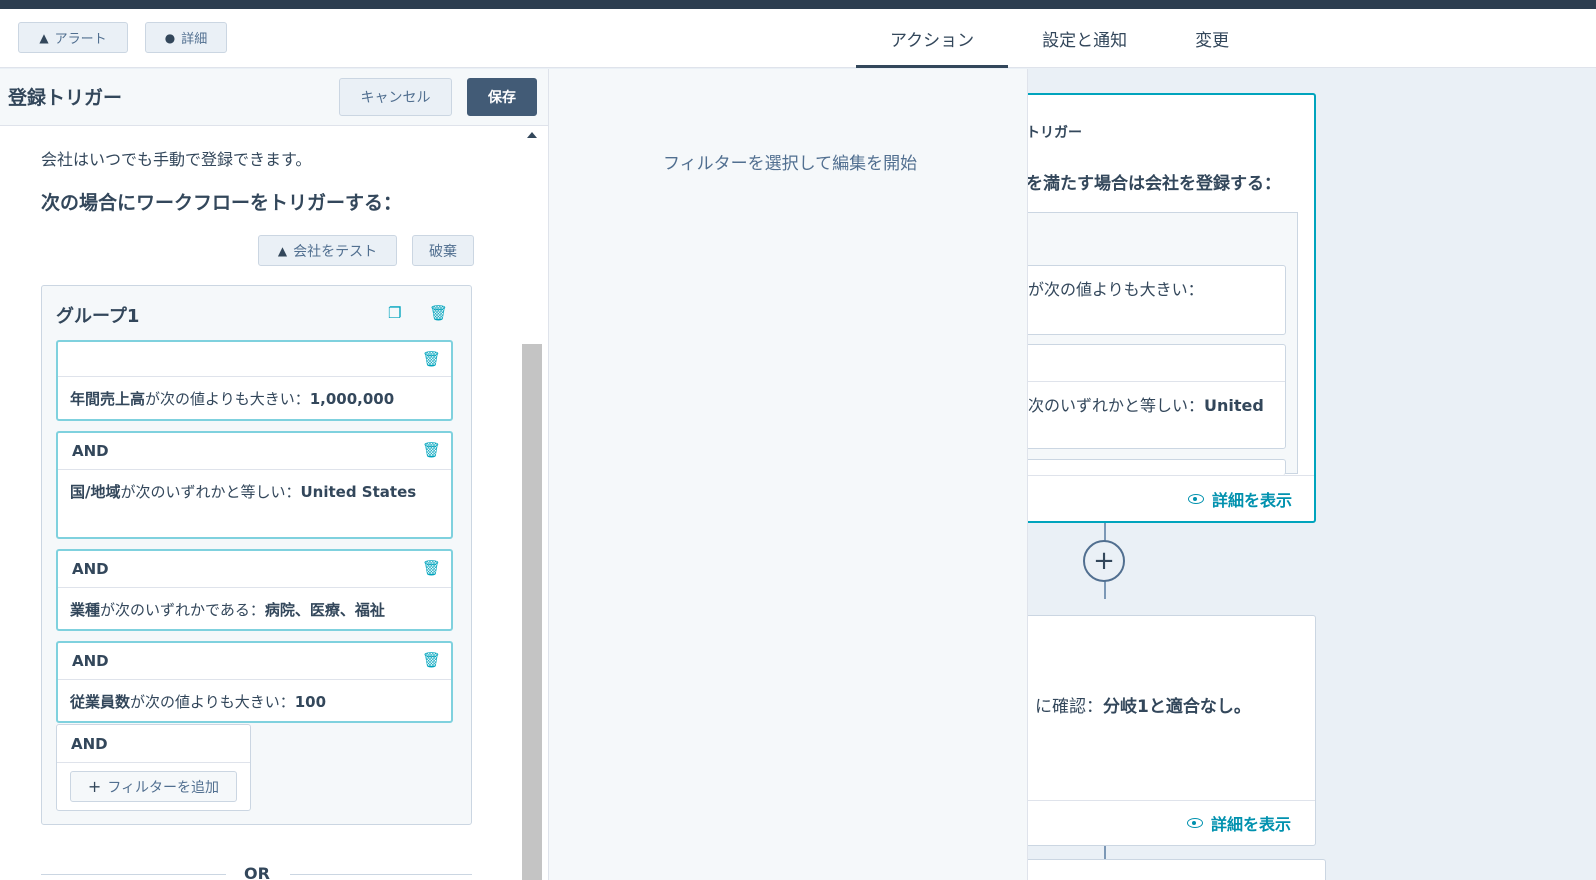 The height and width of the screenshot is (880, 1596). I want to click on select-filter-message: フィルターを選択して編集を開始, so click(790, 164).